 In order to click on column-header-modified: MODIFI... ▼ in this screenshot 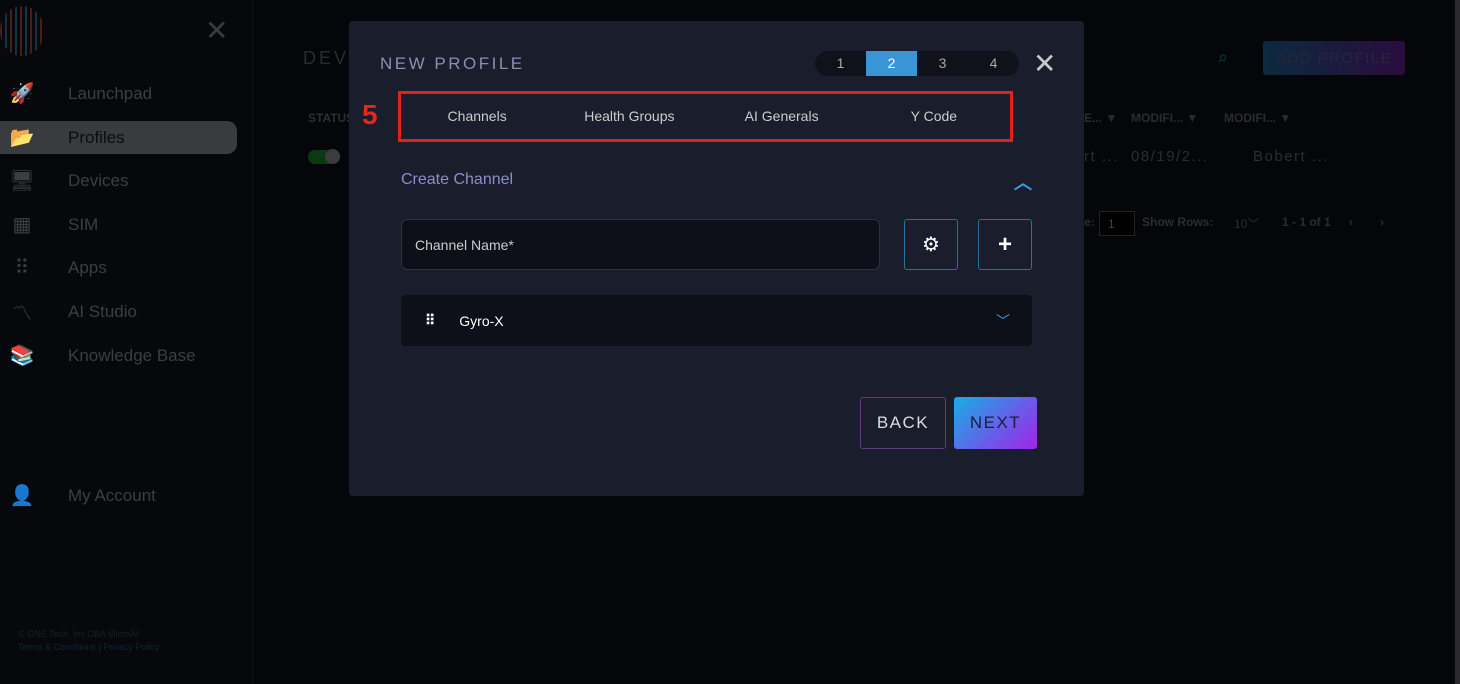, I will do `click(1164, 118)`.